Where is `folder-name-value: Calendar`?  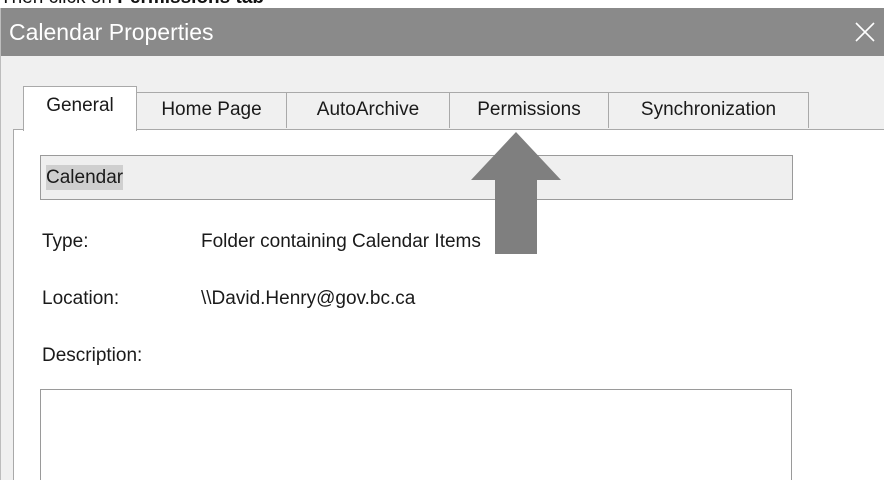
folder-name-value: Calendar is located at coordinates (85, 177).